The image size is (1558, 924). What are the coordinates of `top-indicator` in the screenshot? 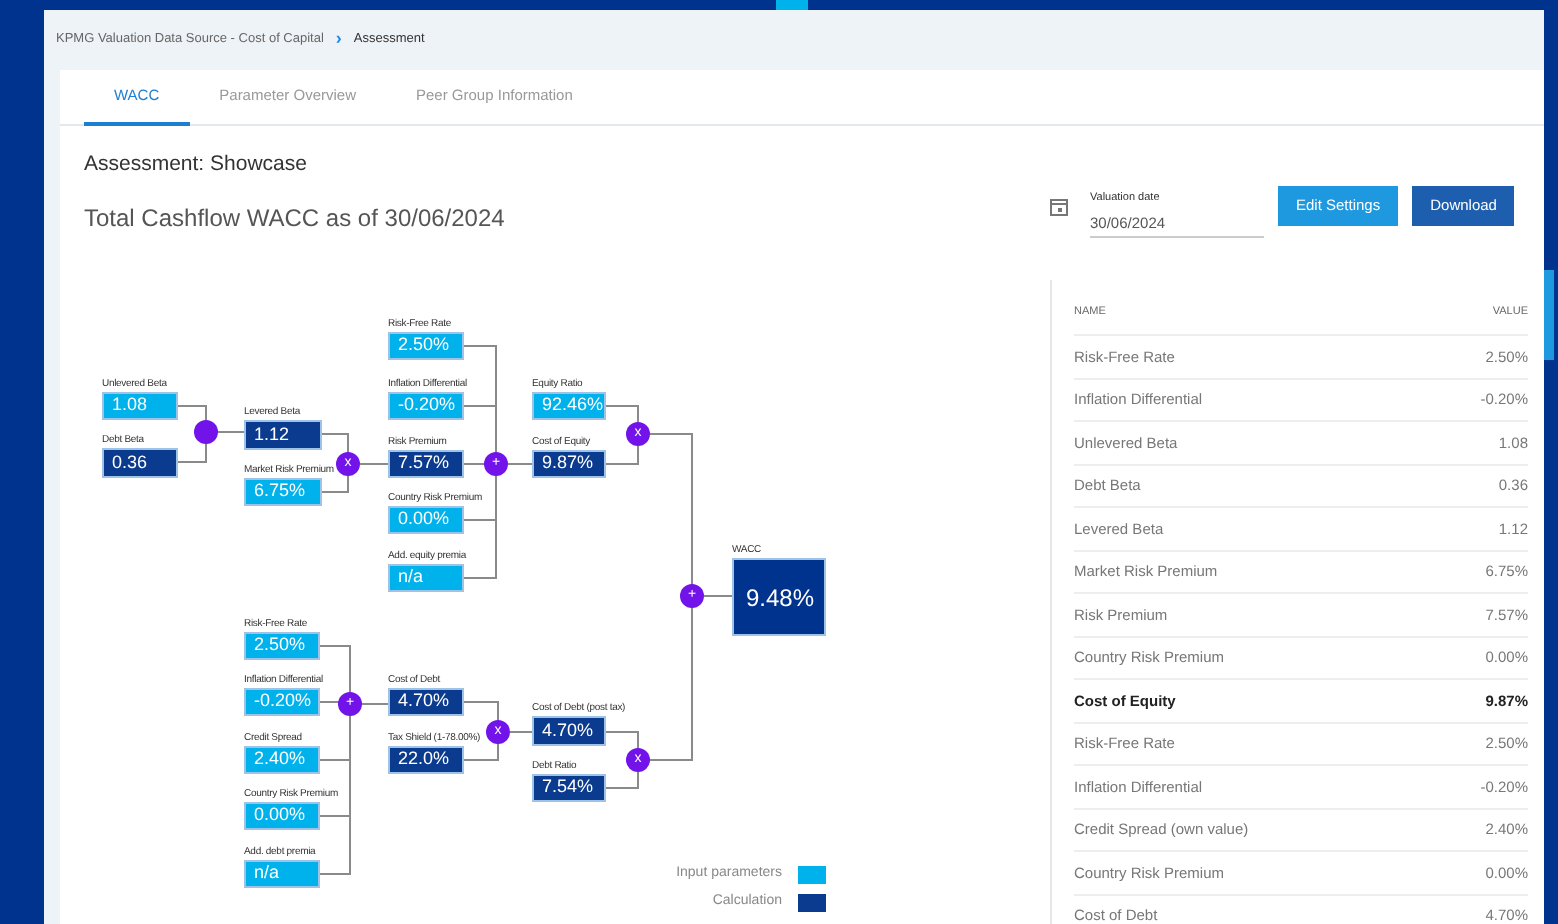 It's located at (792, 5).